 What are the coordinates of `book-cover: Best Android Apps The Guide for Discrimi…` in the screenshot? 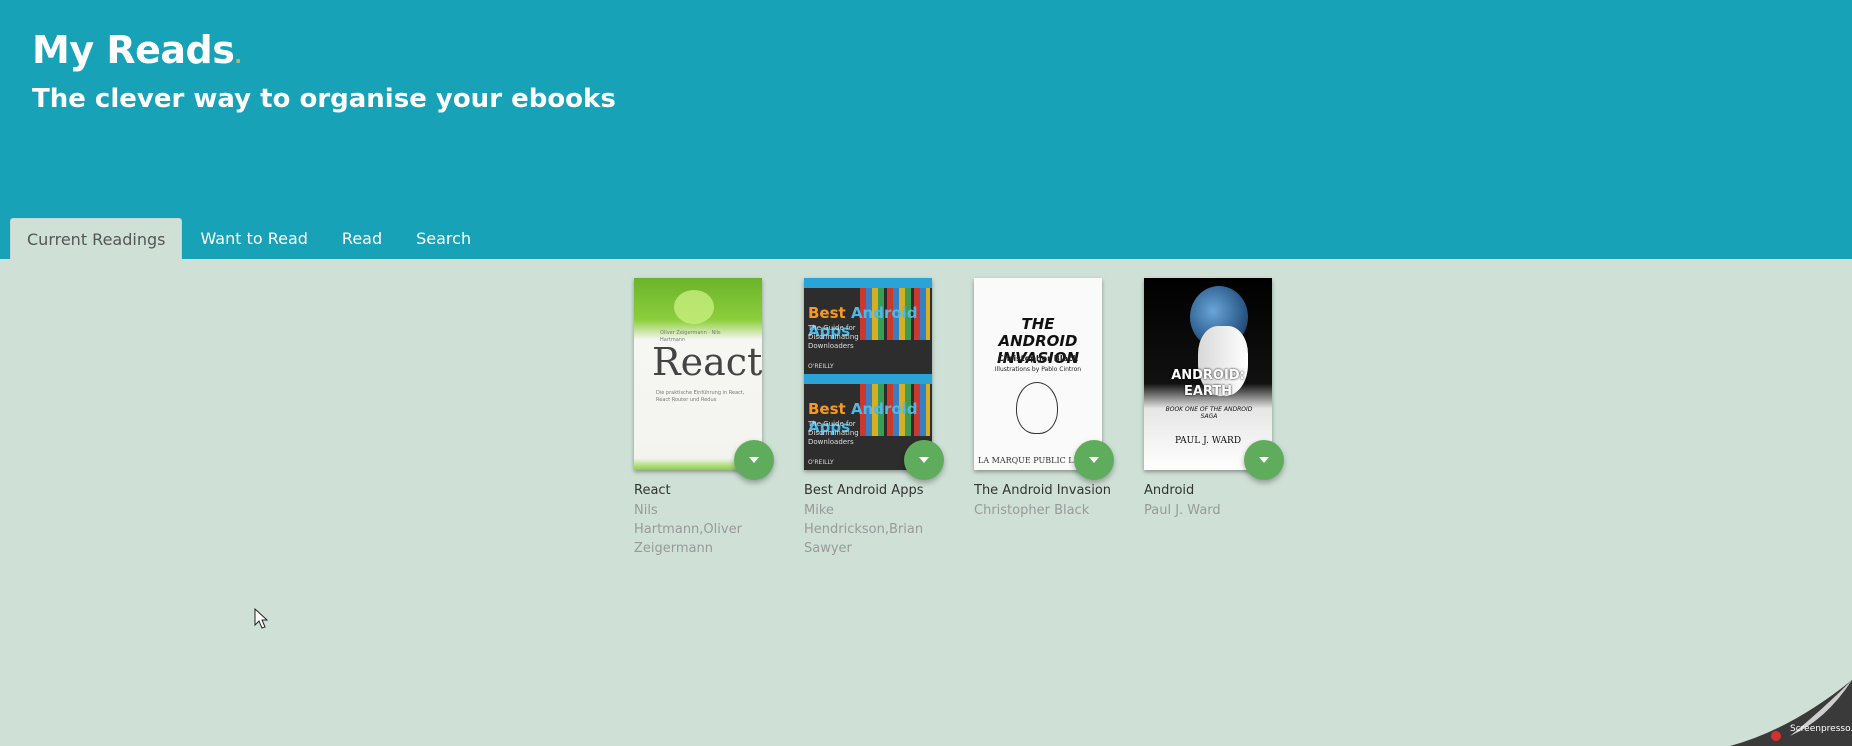 It's located at (868, 374).